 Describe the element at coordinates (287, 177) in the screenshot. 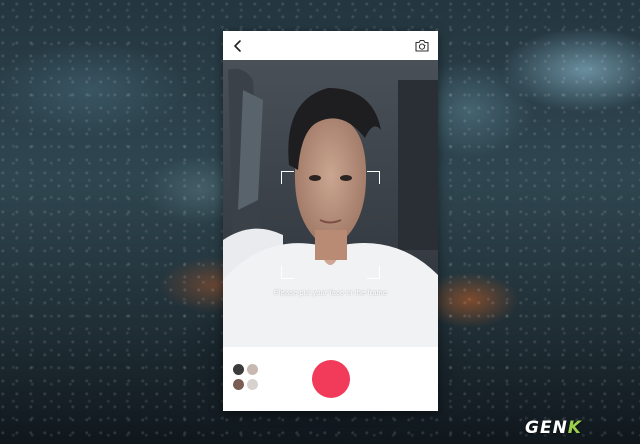

I see `frame-corner-top-left` at that location.